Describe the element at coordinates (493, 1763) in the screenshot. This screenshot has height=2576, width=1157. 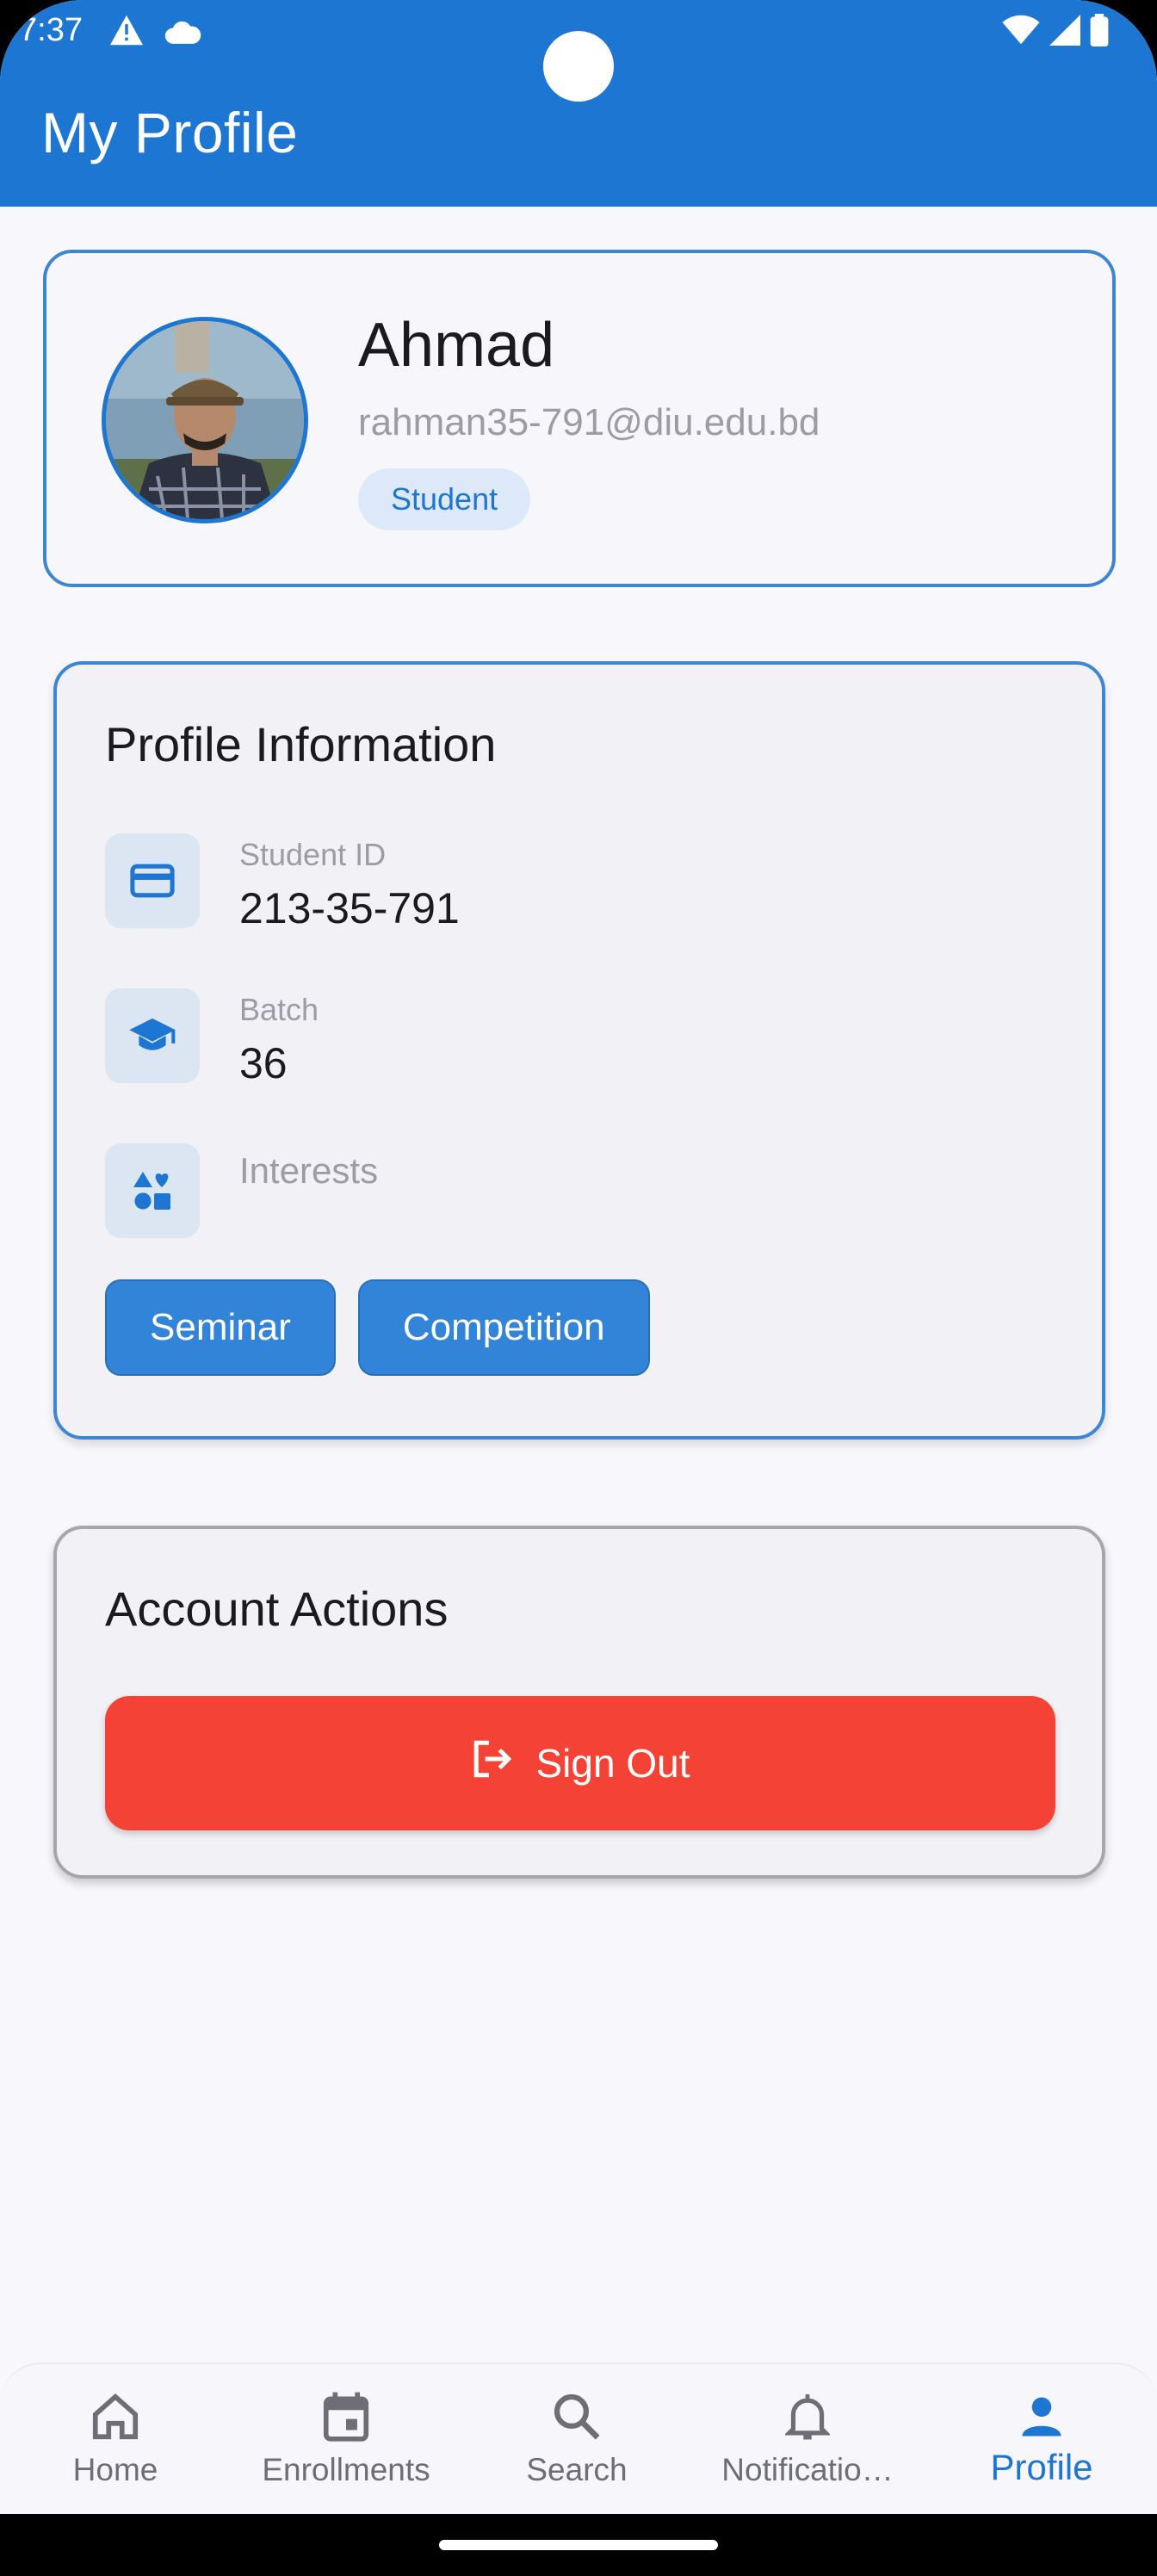
I see `logout-icon` at that location.